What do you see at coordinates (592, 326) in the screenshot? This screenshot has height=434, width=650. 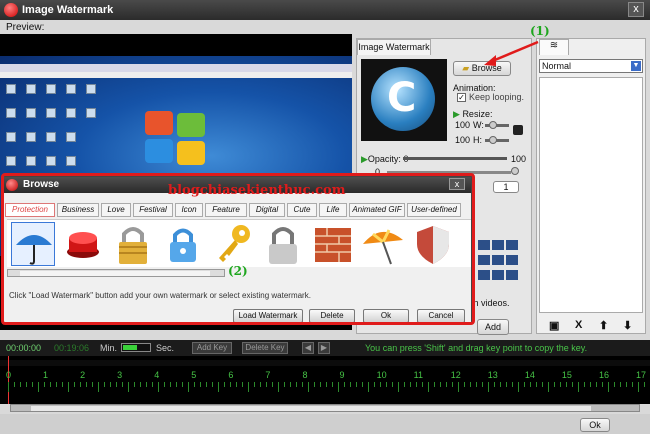 I see `layer-toolbar: ▣ X ⬆ ⬇` at bounding box center [592, 326].